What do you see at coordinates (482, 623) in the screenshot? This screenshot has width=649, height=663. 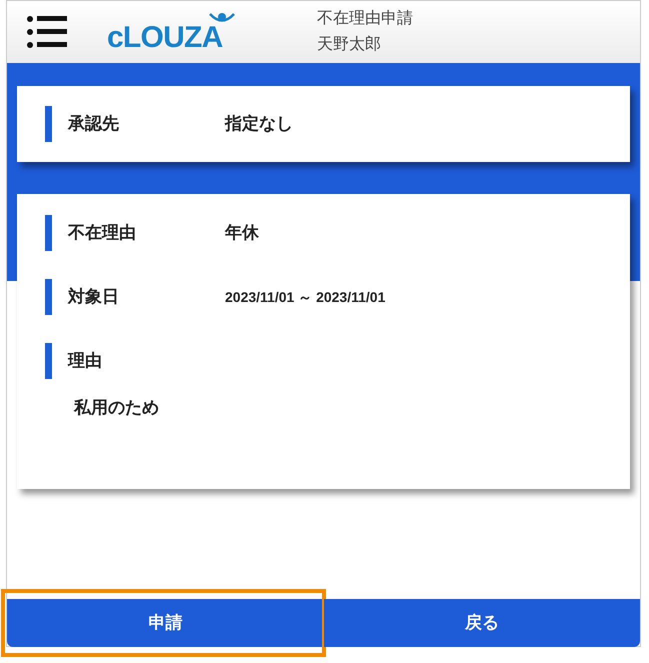 I see `action-button: 戻る` at bounding box center [482, 623].